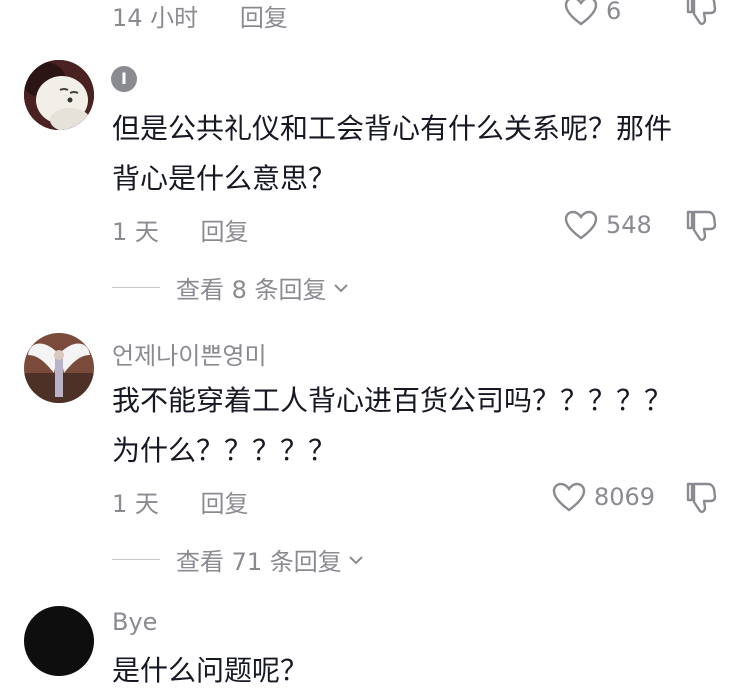 The height and width of the screenshot is (696, 750). I want to click on view-replies-button: 查看 71 条回复, so click(238, 559).